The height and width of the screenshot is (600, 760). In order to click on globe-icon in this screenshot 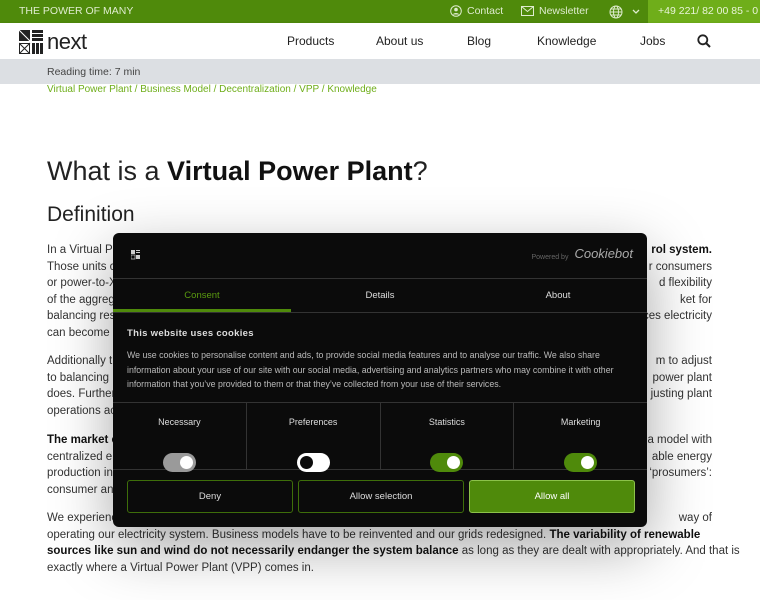, I will do `click(616, 12)`.